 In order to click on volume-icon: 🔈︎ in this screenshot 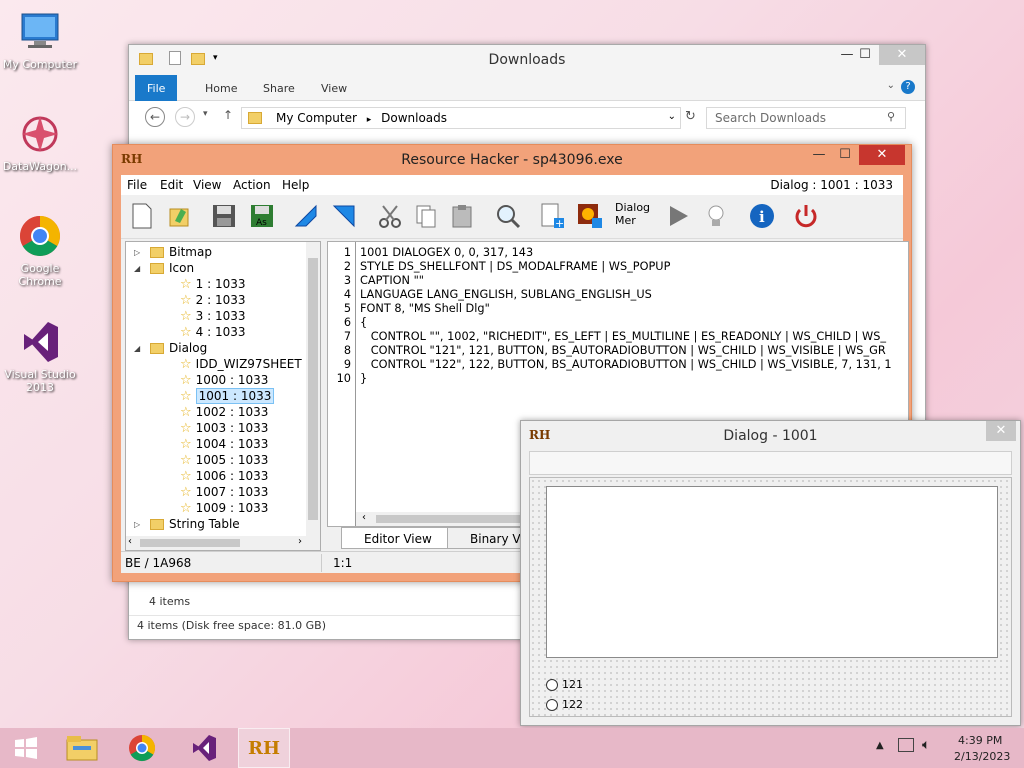, I will do `click(926, 745)`.